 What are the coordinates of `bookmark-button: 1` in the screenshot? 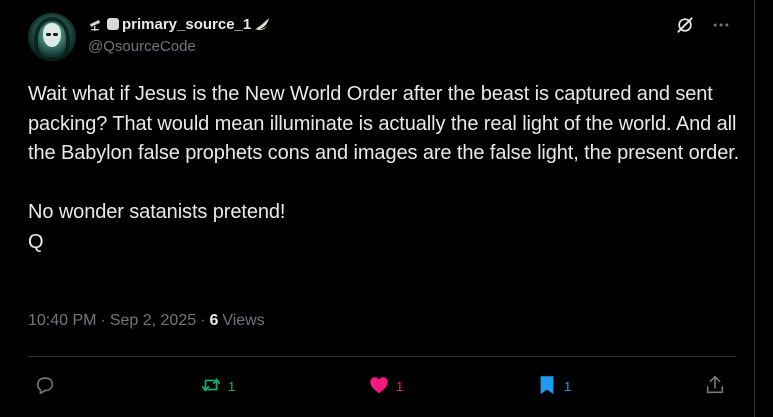 It's located at (553, 386).